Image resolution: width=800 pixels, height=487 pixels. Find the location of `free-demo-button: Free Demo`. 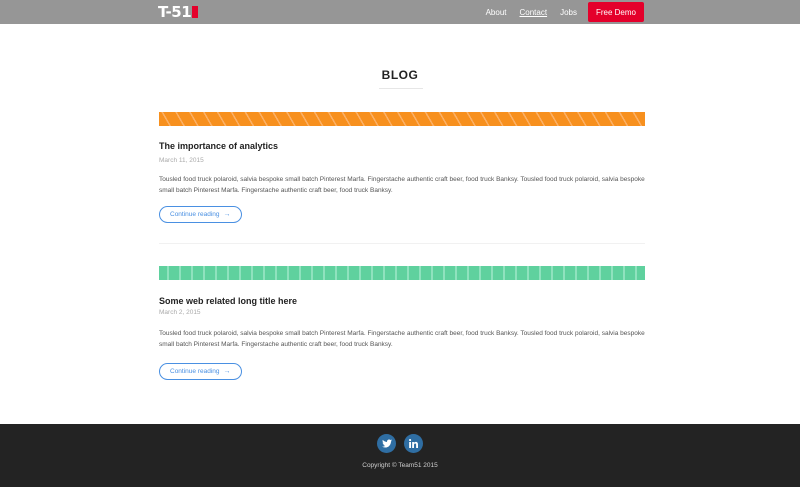

free-demo-button: Free Demo is located at coordinates (615, 12).